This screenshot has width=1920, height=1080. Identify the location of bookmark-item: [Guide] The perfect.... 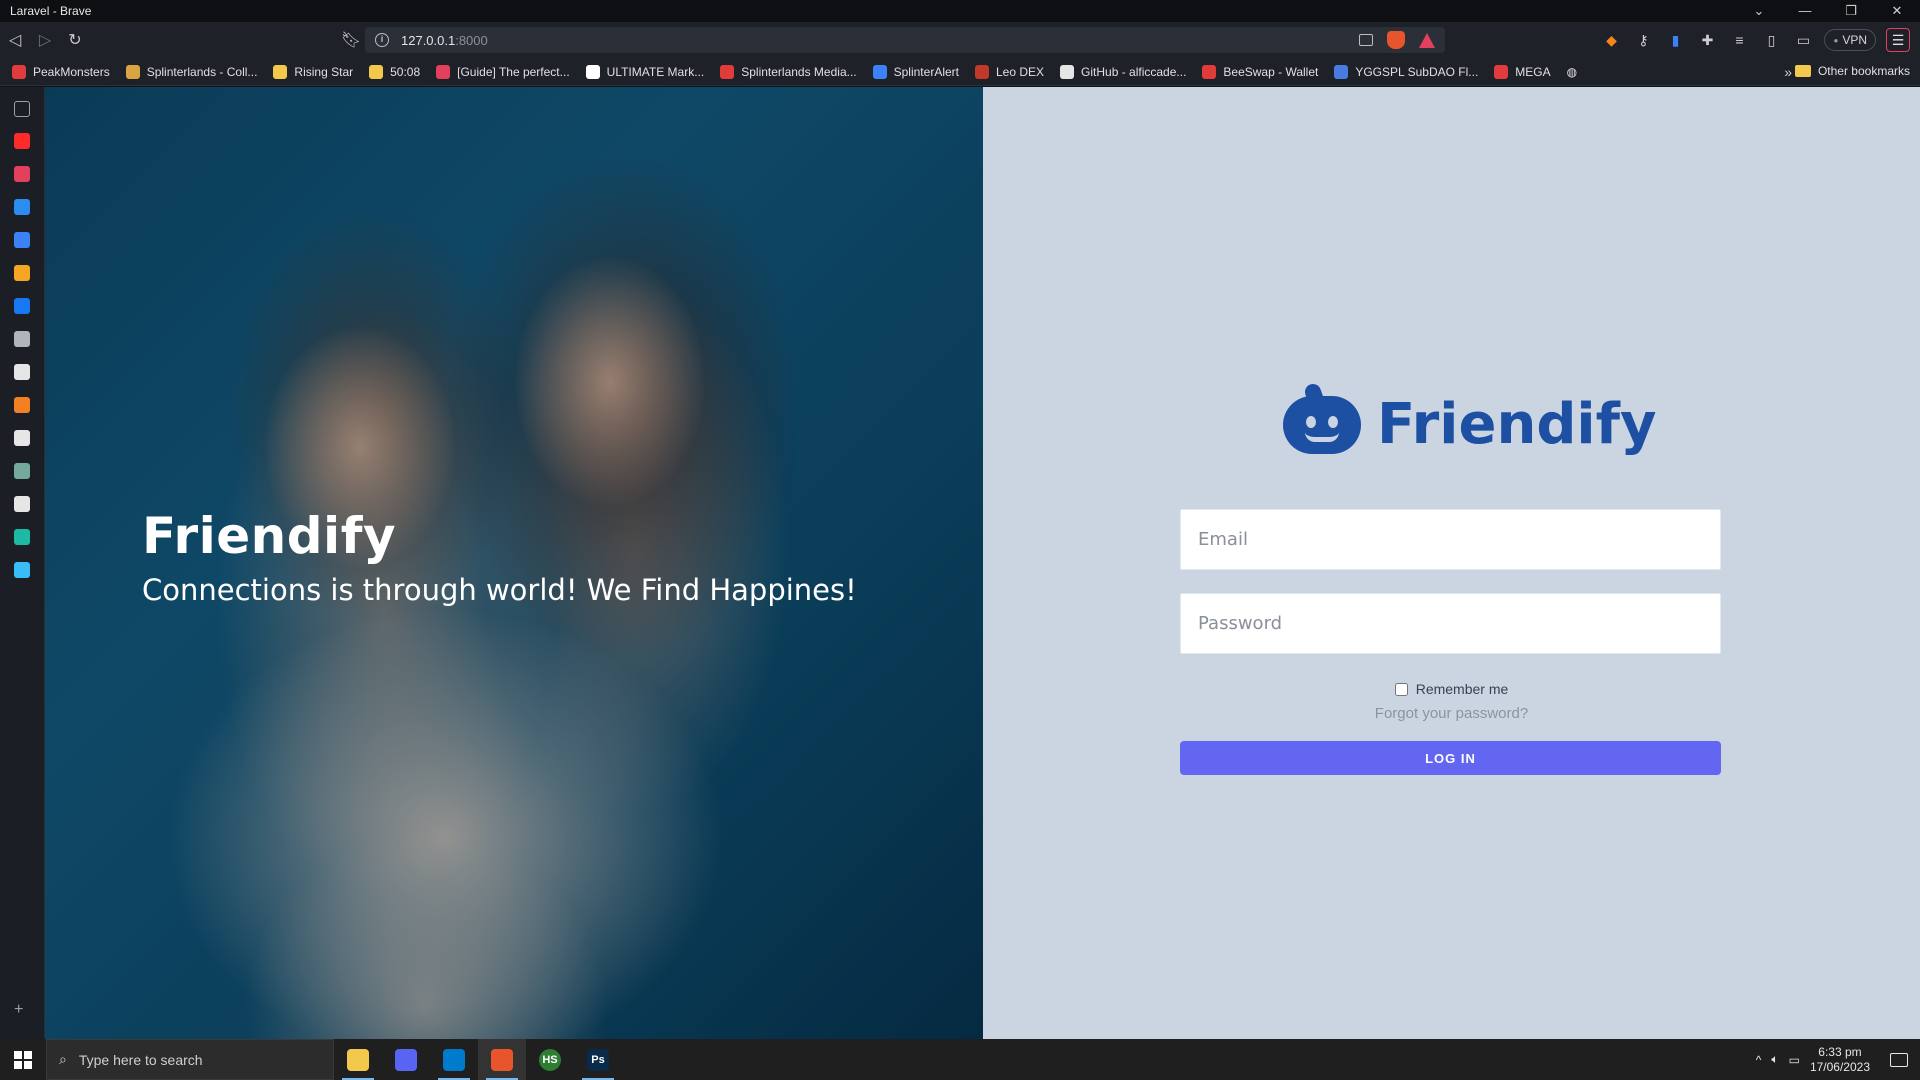
(503, 71).